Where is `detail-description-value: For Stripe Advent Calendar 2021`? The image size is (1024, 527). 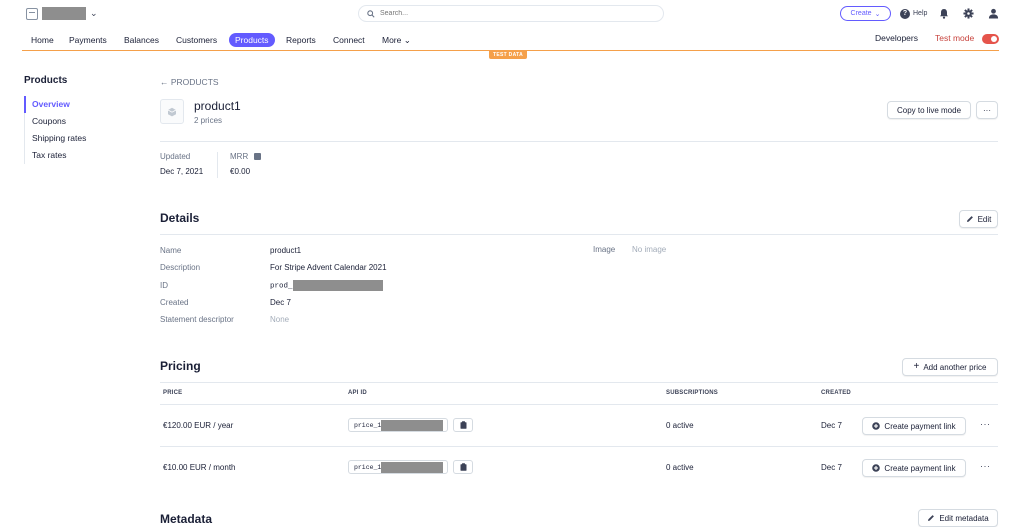
detail-description-value: For Stripe Advent Calendar 2021 is located at coordinates (328, 267).